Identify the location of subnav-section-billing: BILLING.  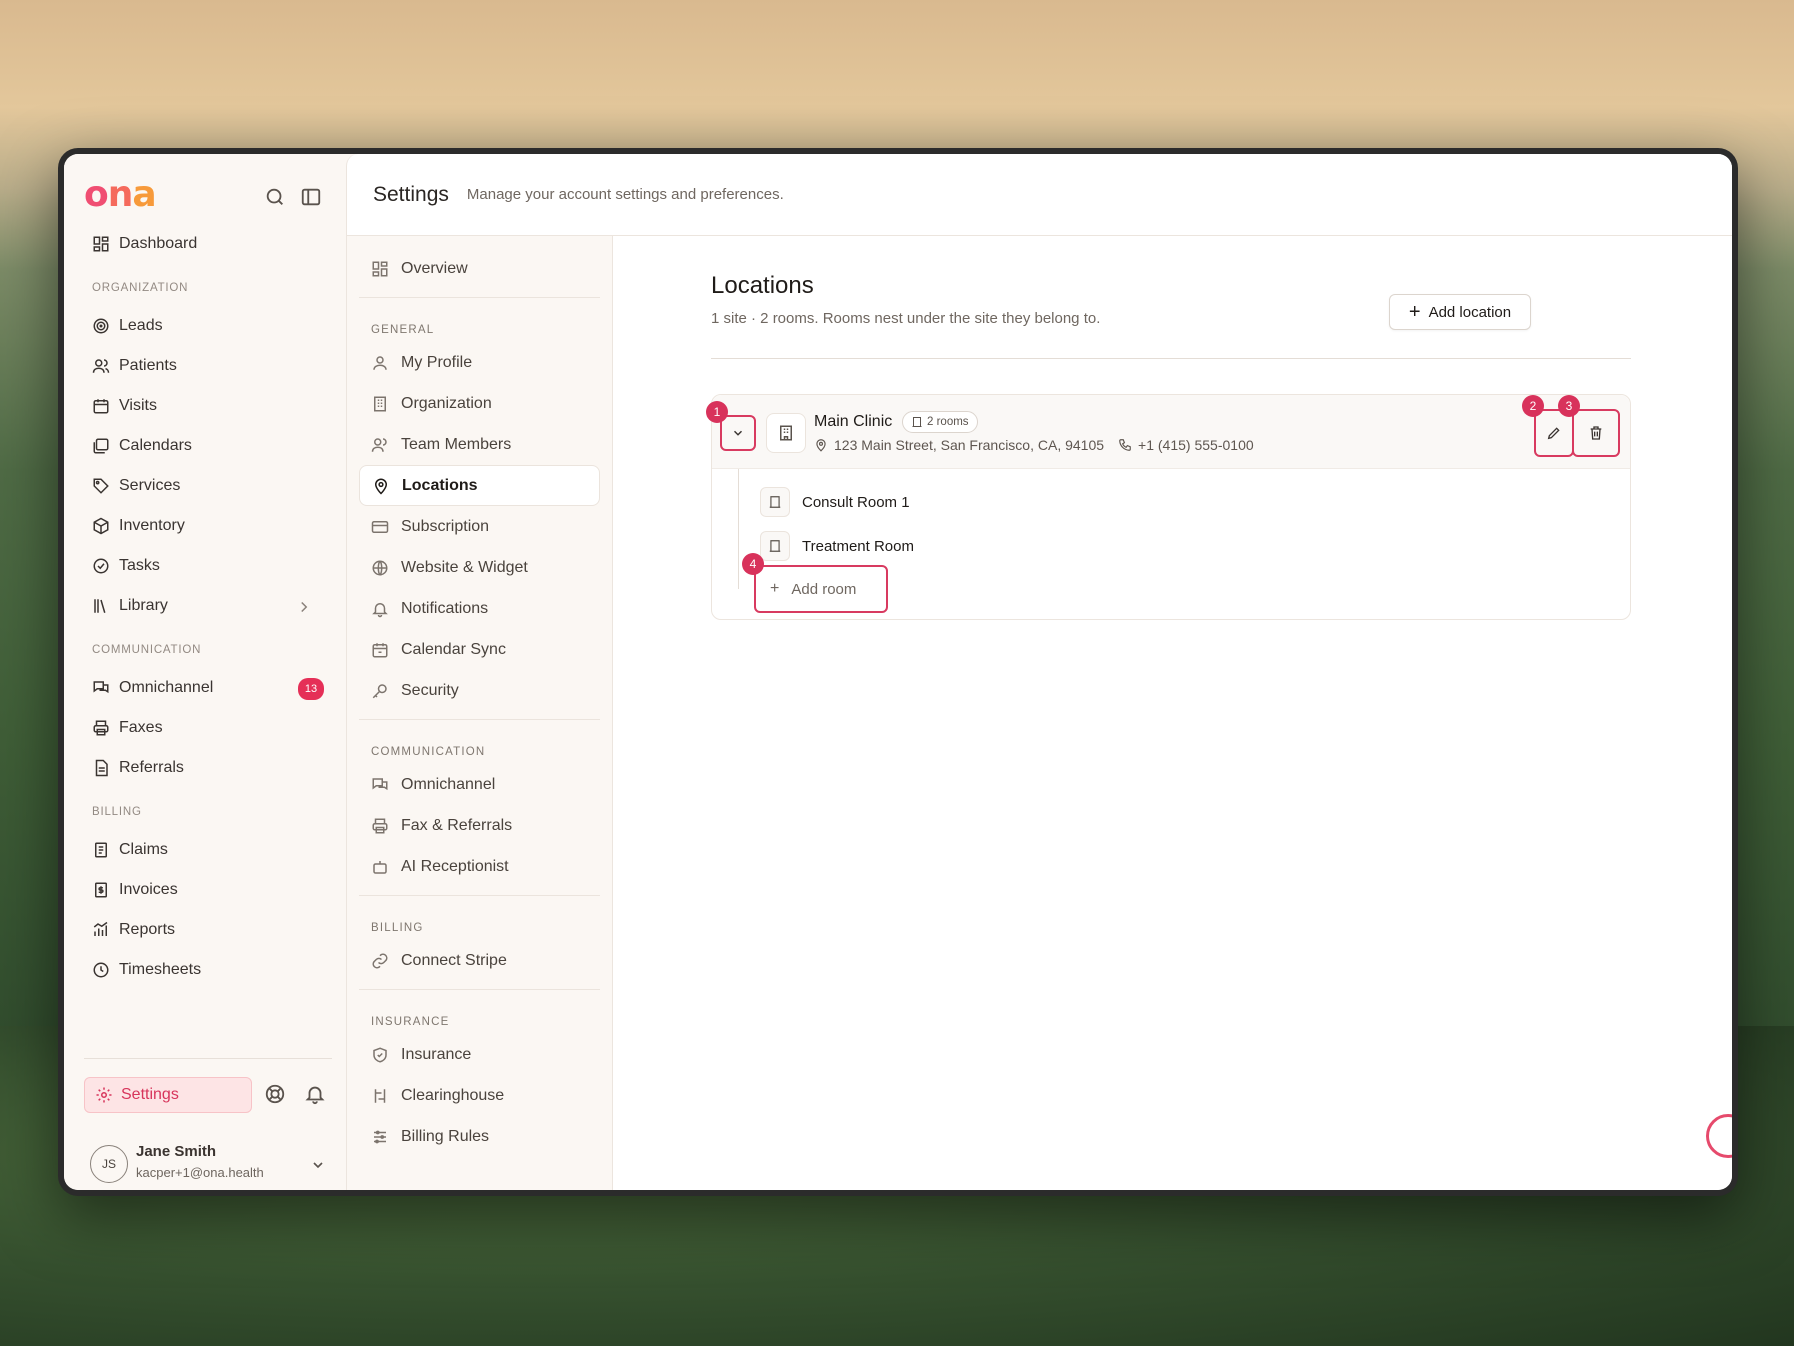
(397, 928).